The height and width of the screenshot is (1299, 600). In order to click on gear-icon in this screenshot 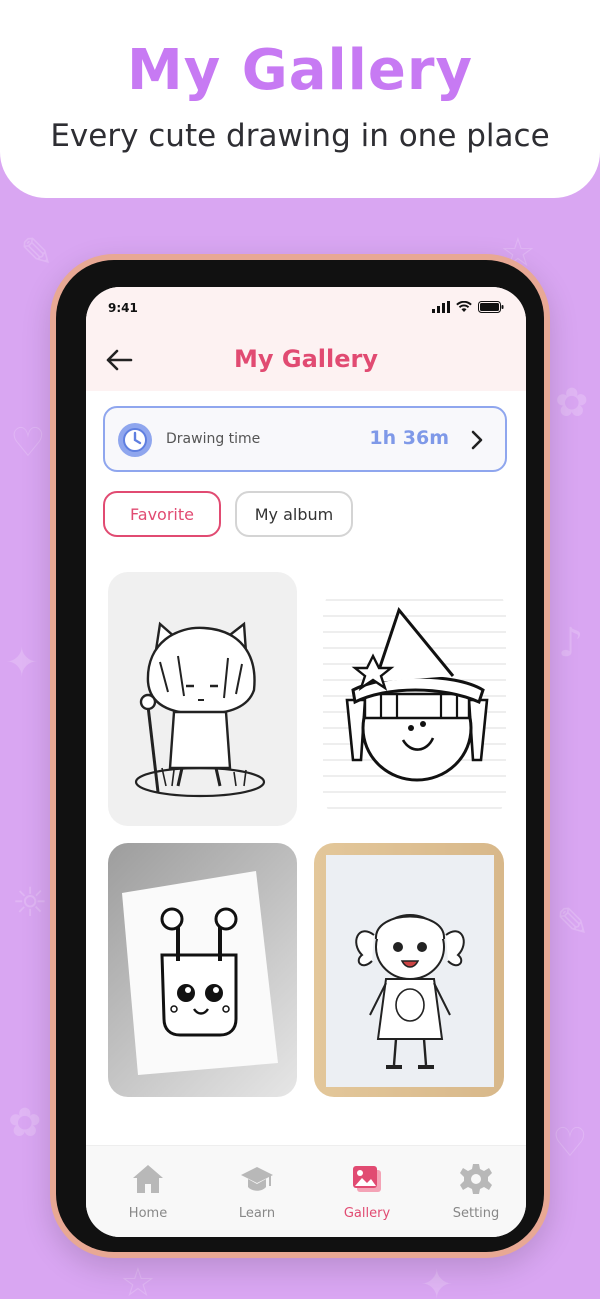, I will do `click(476, 1179)`.